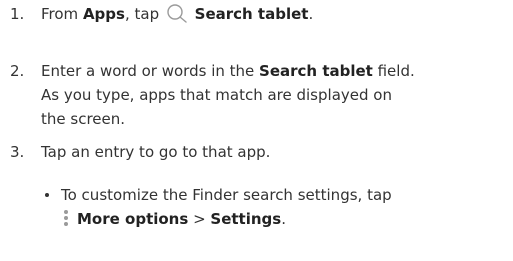  What do you see at coordinates (47, 195) in the screenshot?
I see `bullet-dot` at bounding box center [47, 195].